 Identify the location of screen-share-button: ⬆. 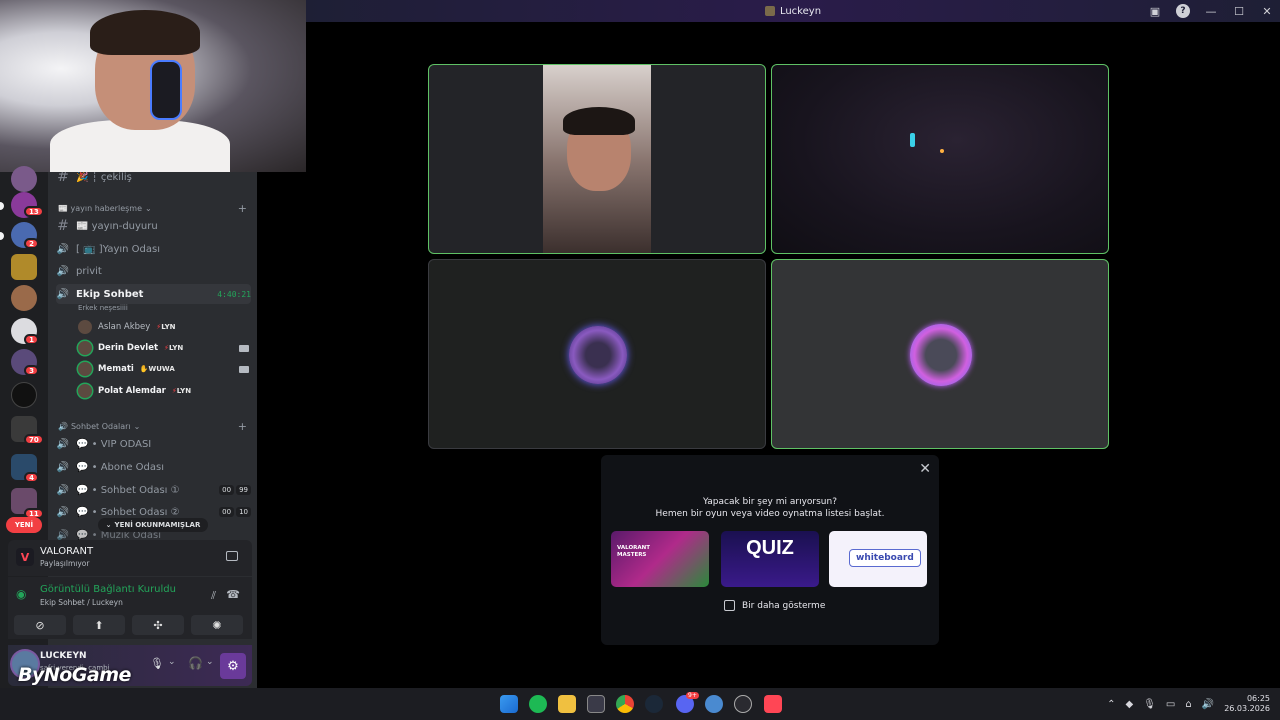
(99, 625).